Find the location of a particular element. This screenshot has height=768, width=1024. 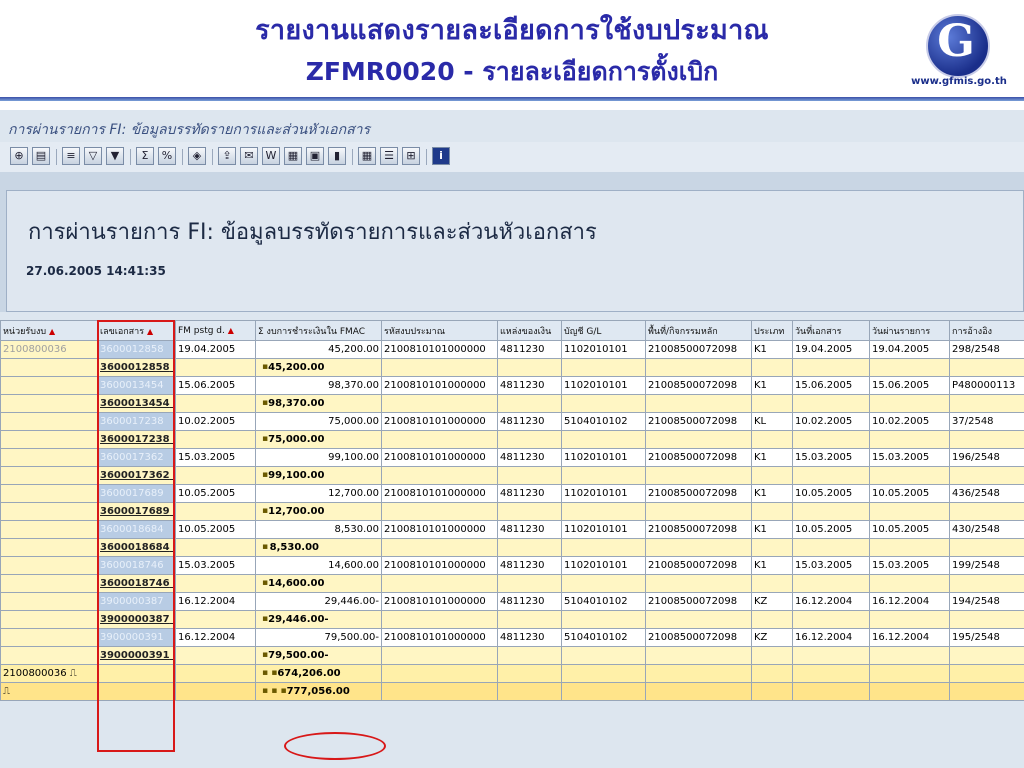

col-header-budget: รหัสงบประมาณ is located at coordinates (439, 330).